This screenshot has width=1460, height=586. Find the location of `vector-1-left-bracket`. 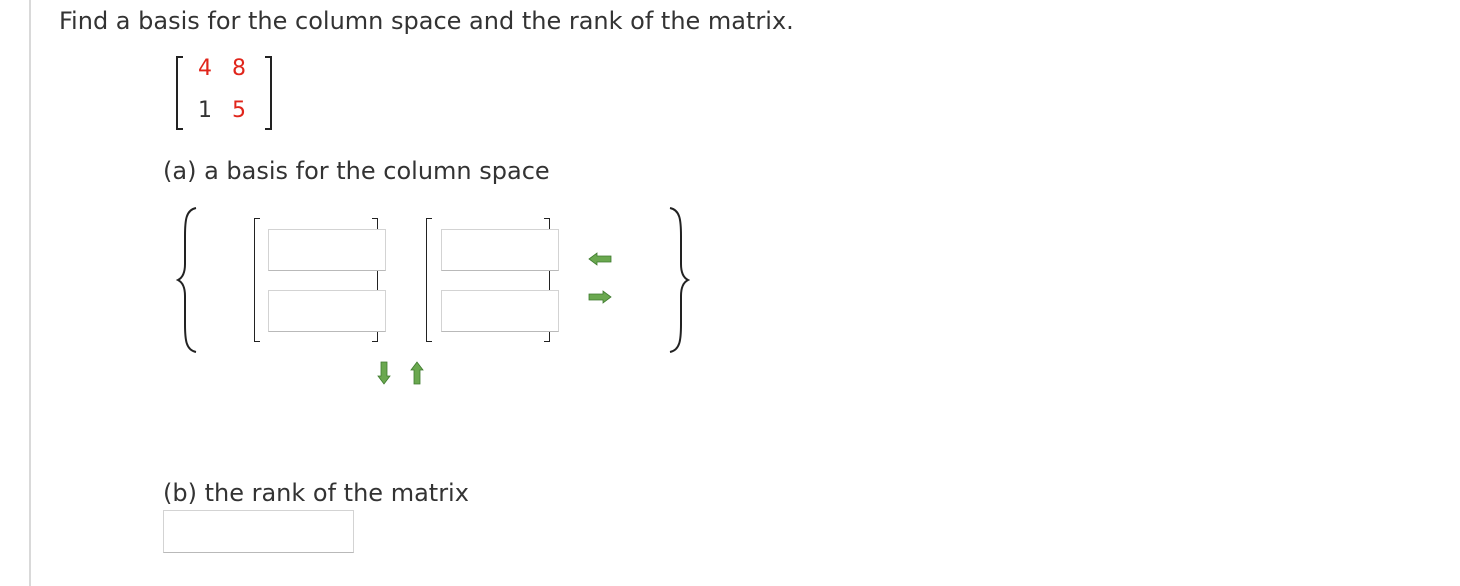

vector-1-left-bracket is located at coordinates (257, 280).